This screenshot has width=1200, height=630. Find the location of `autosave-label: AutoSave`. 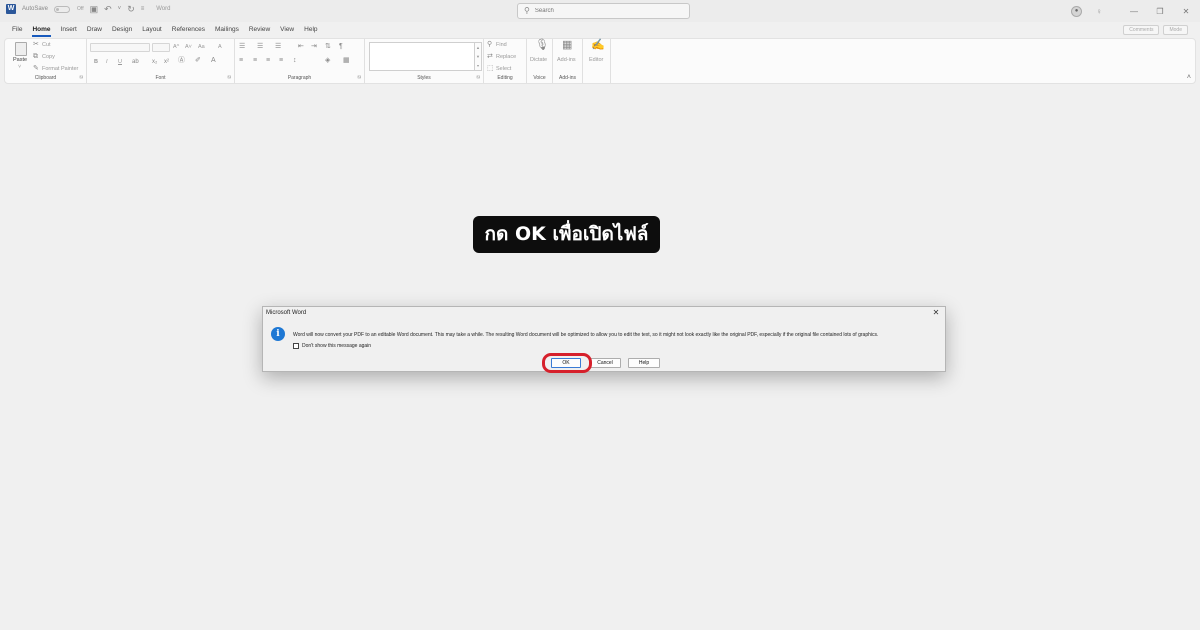

autosave-label: AutoSave is located at coordinates (35, 9).